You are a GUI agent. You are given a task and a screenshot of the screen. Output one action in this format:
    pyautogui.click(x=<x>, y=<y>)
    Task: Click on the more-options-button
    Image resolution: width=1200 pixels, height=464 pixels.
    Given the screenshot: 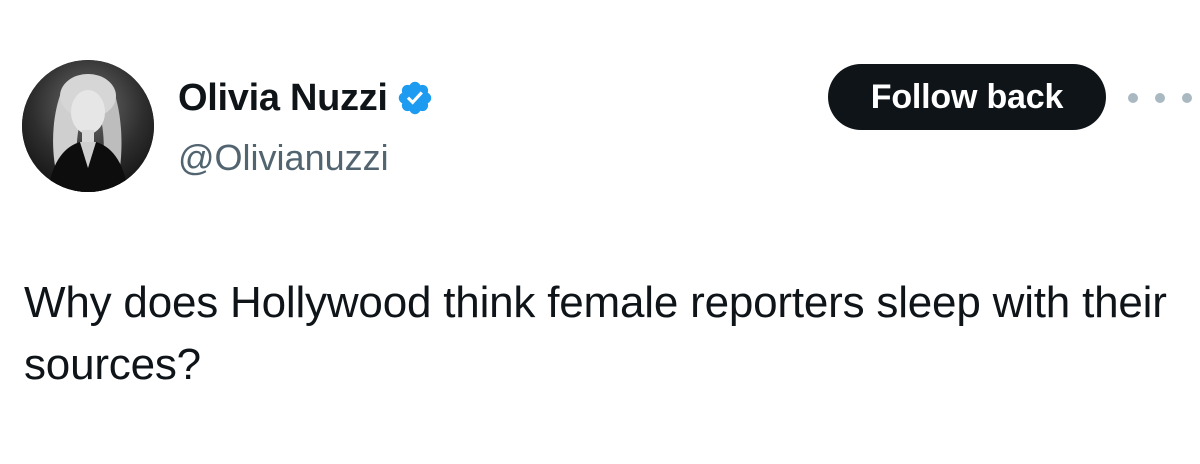 What is the action you would take?
    pyautogui.click(x=1160, y=98)
    